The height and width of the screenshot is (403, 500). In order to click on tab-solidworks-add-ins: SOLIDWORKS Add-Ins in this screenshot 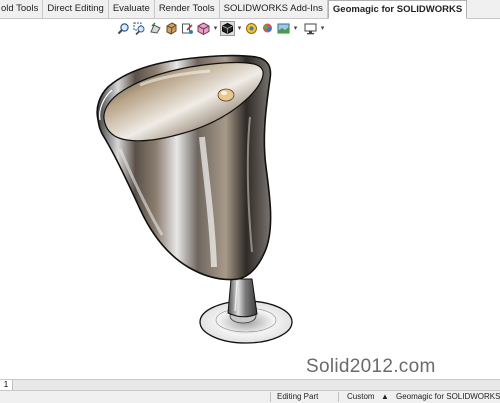, I will do `click(274, 9)`.